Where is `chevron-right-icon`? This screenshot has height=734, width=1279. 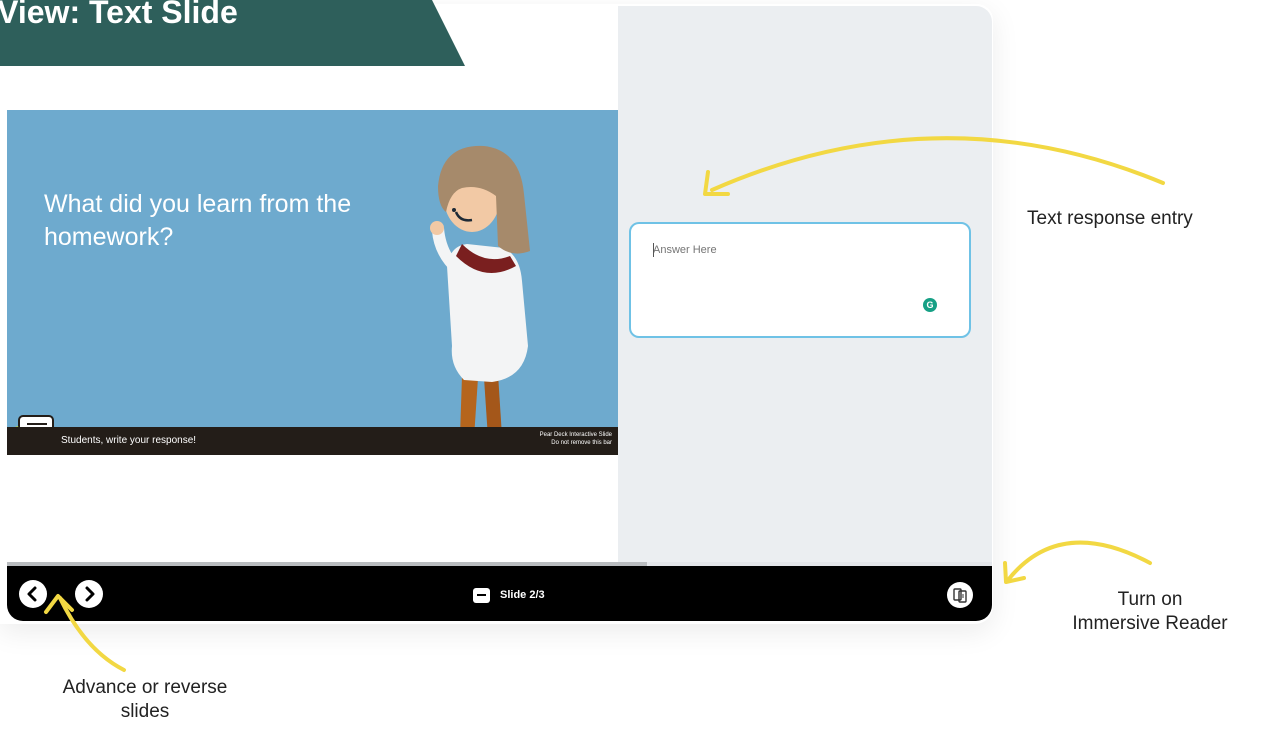
chevron-right-icon is located at coordinates (90, 594).